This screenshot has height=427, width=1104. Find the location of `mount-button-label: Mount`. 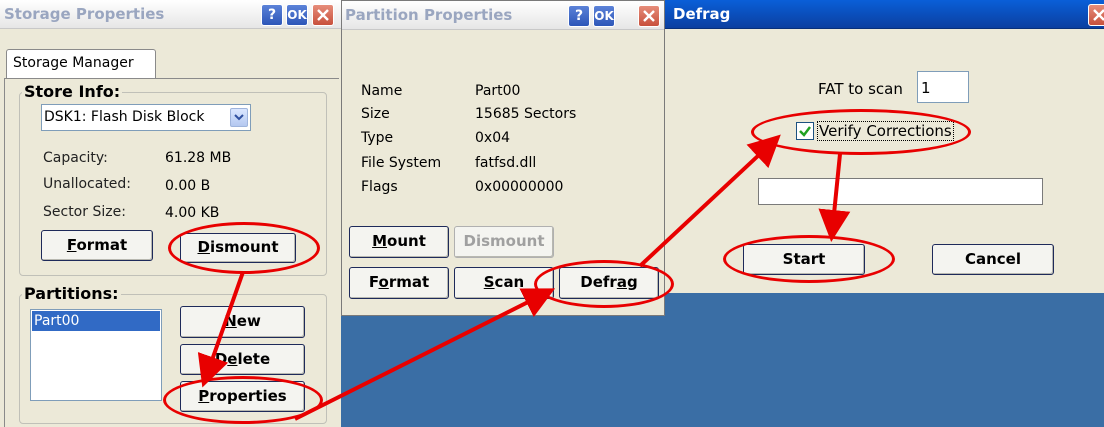

mount-button-label: Mount is located at coordinates (399, 241).